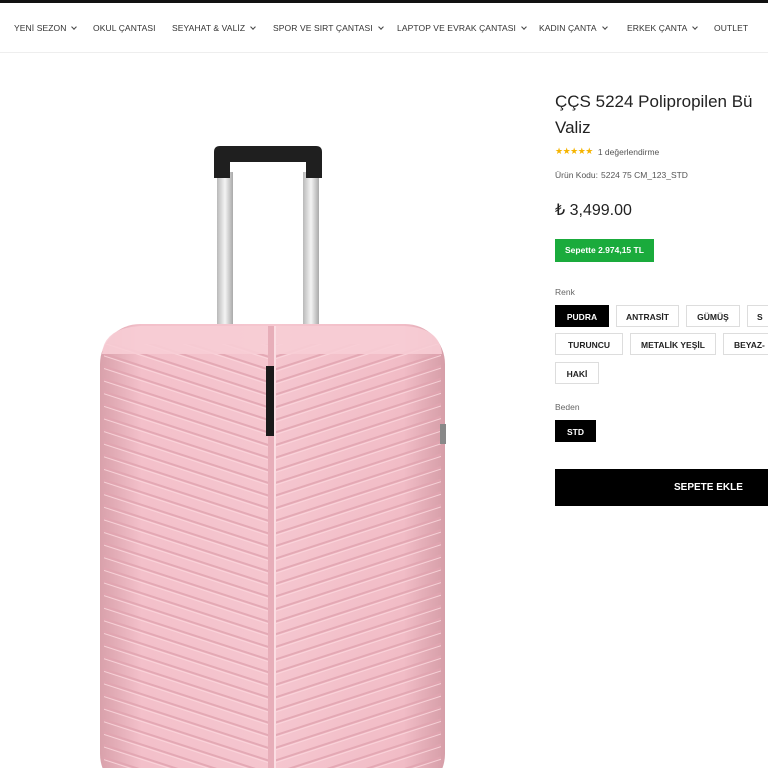 The image size is (768, 768). I want to click on color-option-metalik-yesil: METALİK YEŞİL, so click(673, 344).